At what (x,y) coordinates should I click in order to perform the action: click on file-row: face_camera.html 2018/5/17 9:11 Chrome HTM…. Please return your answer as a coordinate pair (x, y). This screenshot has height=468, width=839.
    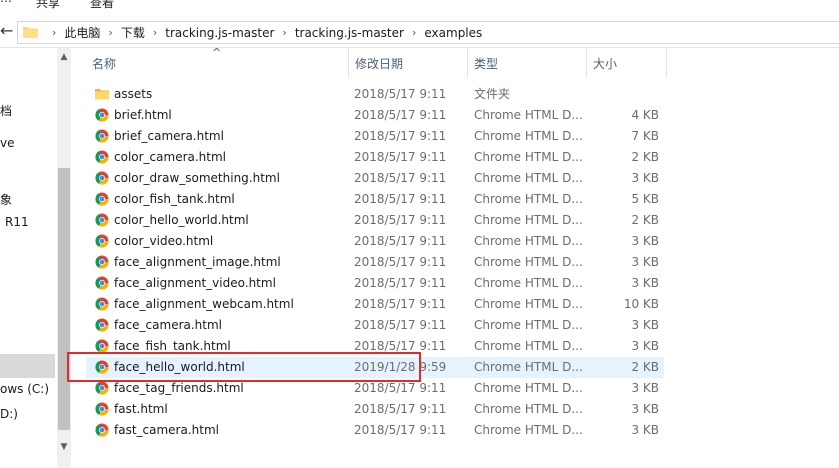
    Looking at the image, I should click on (375, 325).